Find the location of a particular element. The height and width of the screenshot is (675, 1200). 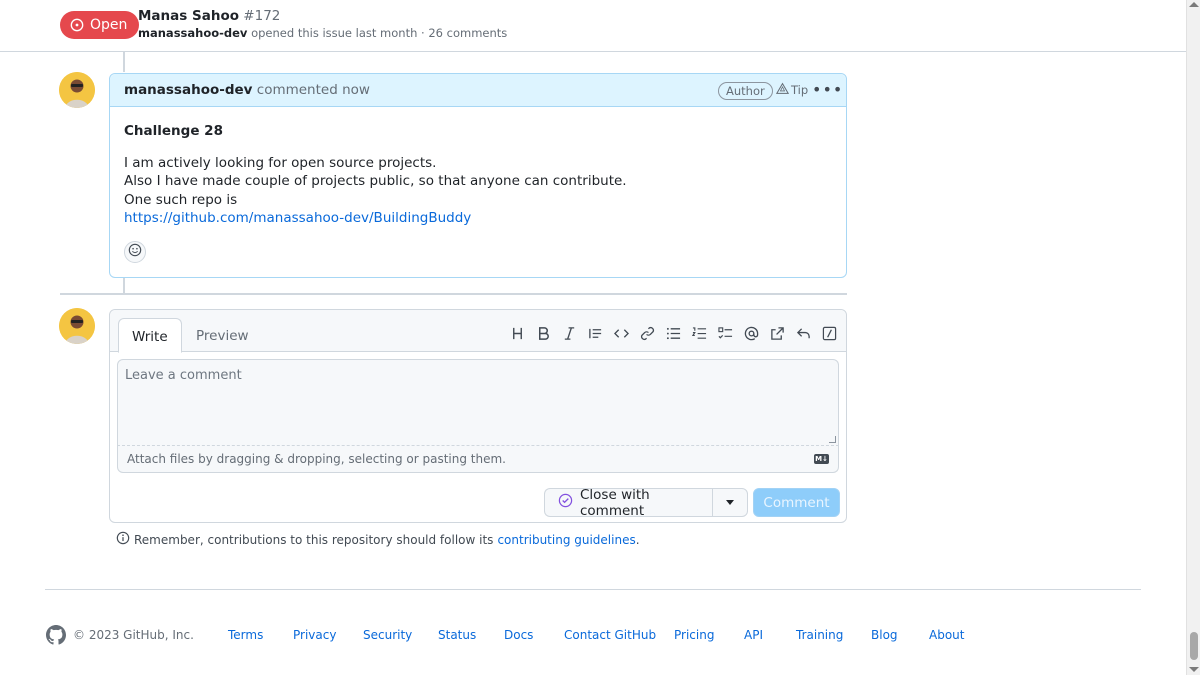

issue-title-text: Manas Sahoo is located at coordinates (188, 16).